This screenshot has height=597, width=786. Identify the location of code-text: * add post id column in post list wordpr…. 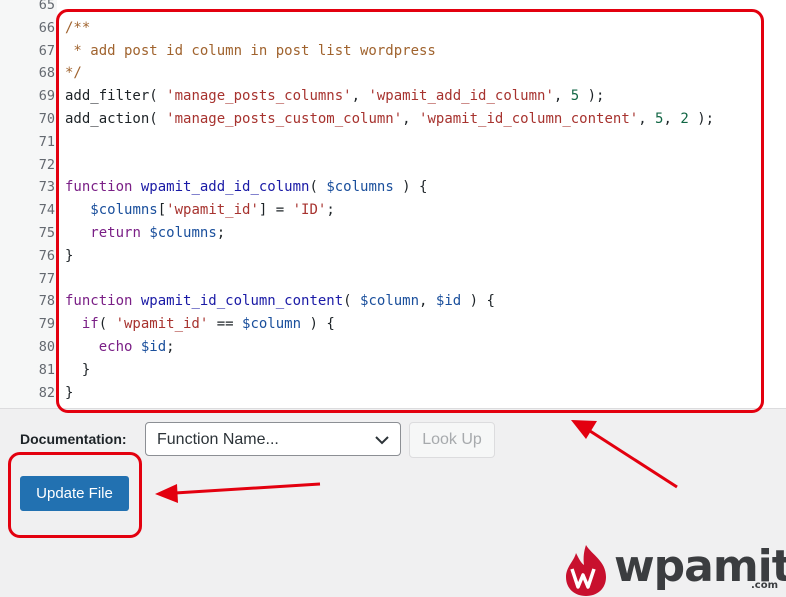
(250, 51).